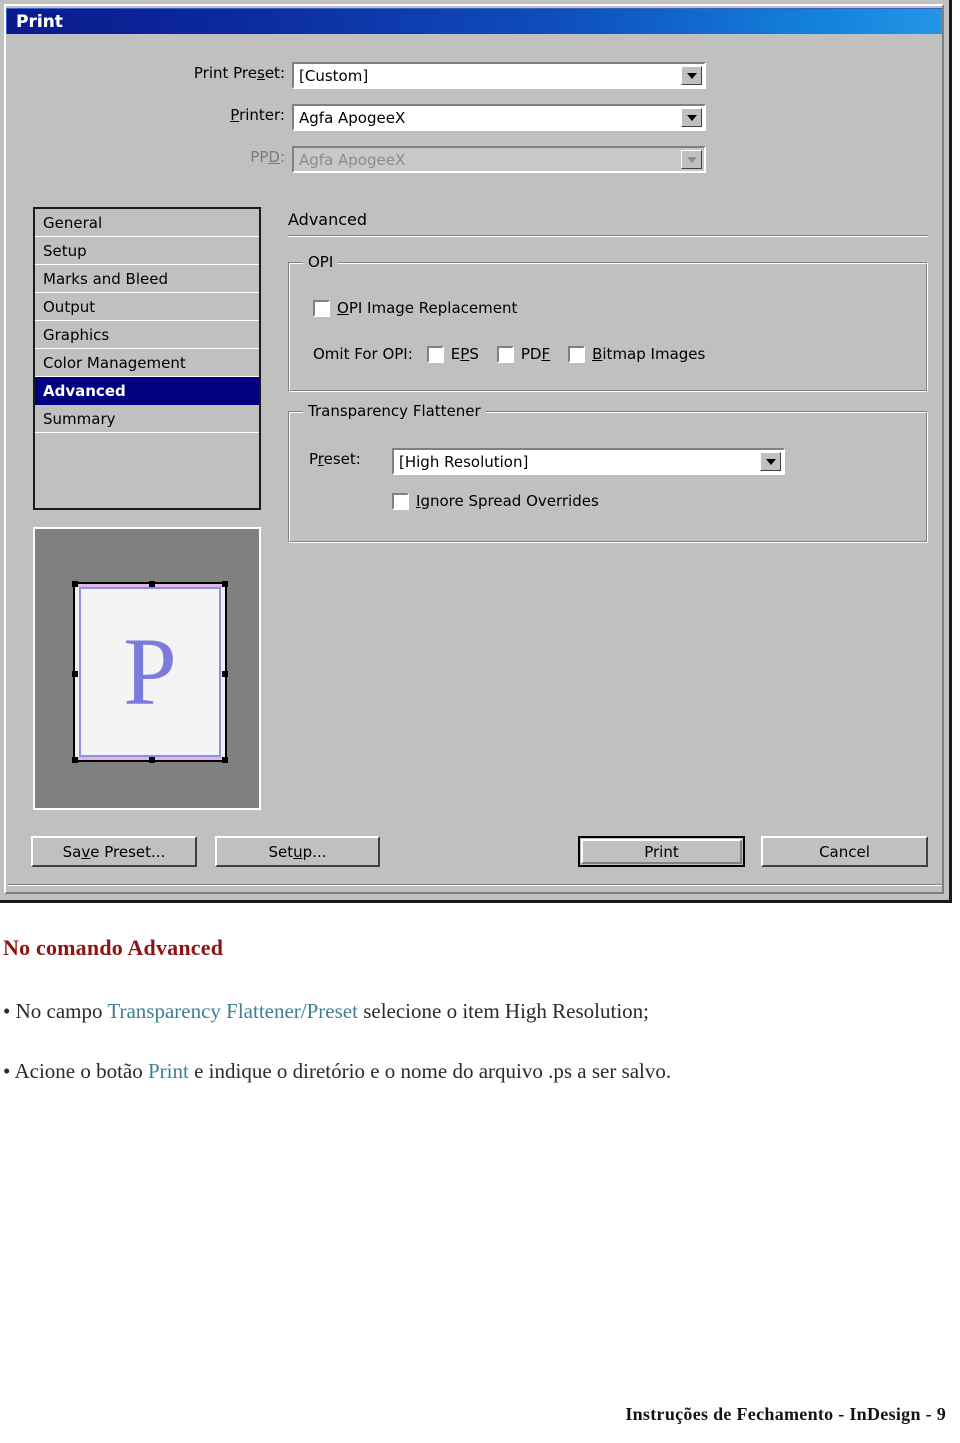 The height and width of the screenshot is (1443, 960). I want to click on section-heading: No comando Advanced, so click(113, 947).